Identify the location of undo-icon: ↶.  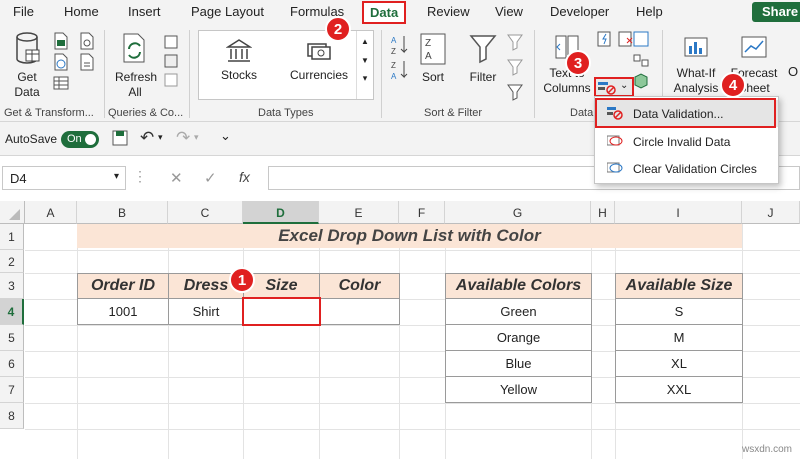
(147, 138).